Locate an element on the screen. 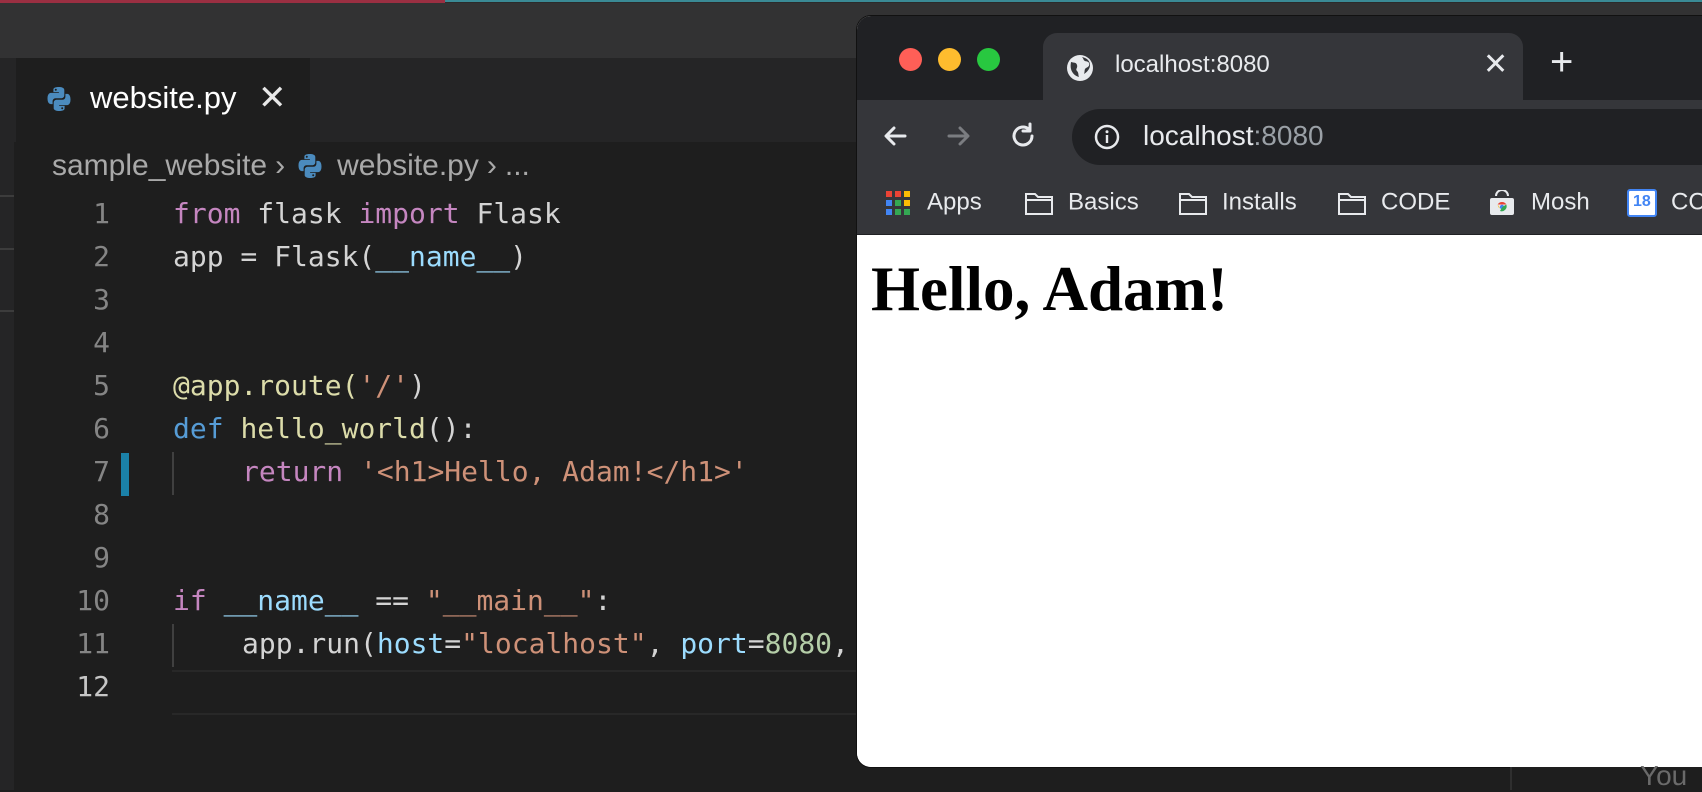 The height and width of the screenshot is (792, 1702). code-line: 7 return '<h1>Hello, Adam!</h1>' is located at coordinates (430, 471).